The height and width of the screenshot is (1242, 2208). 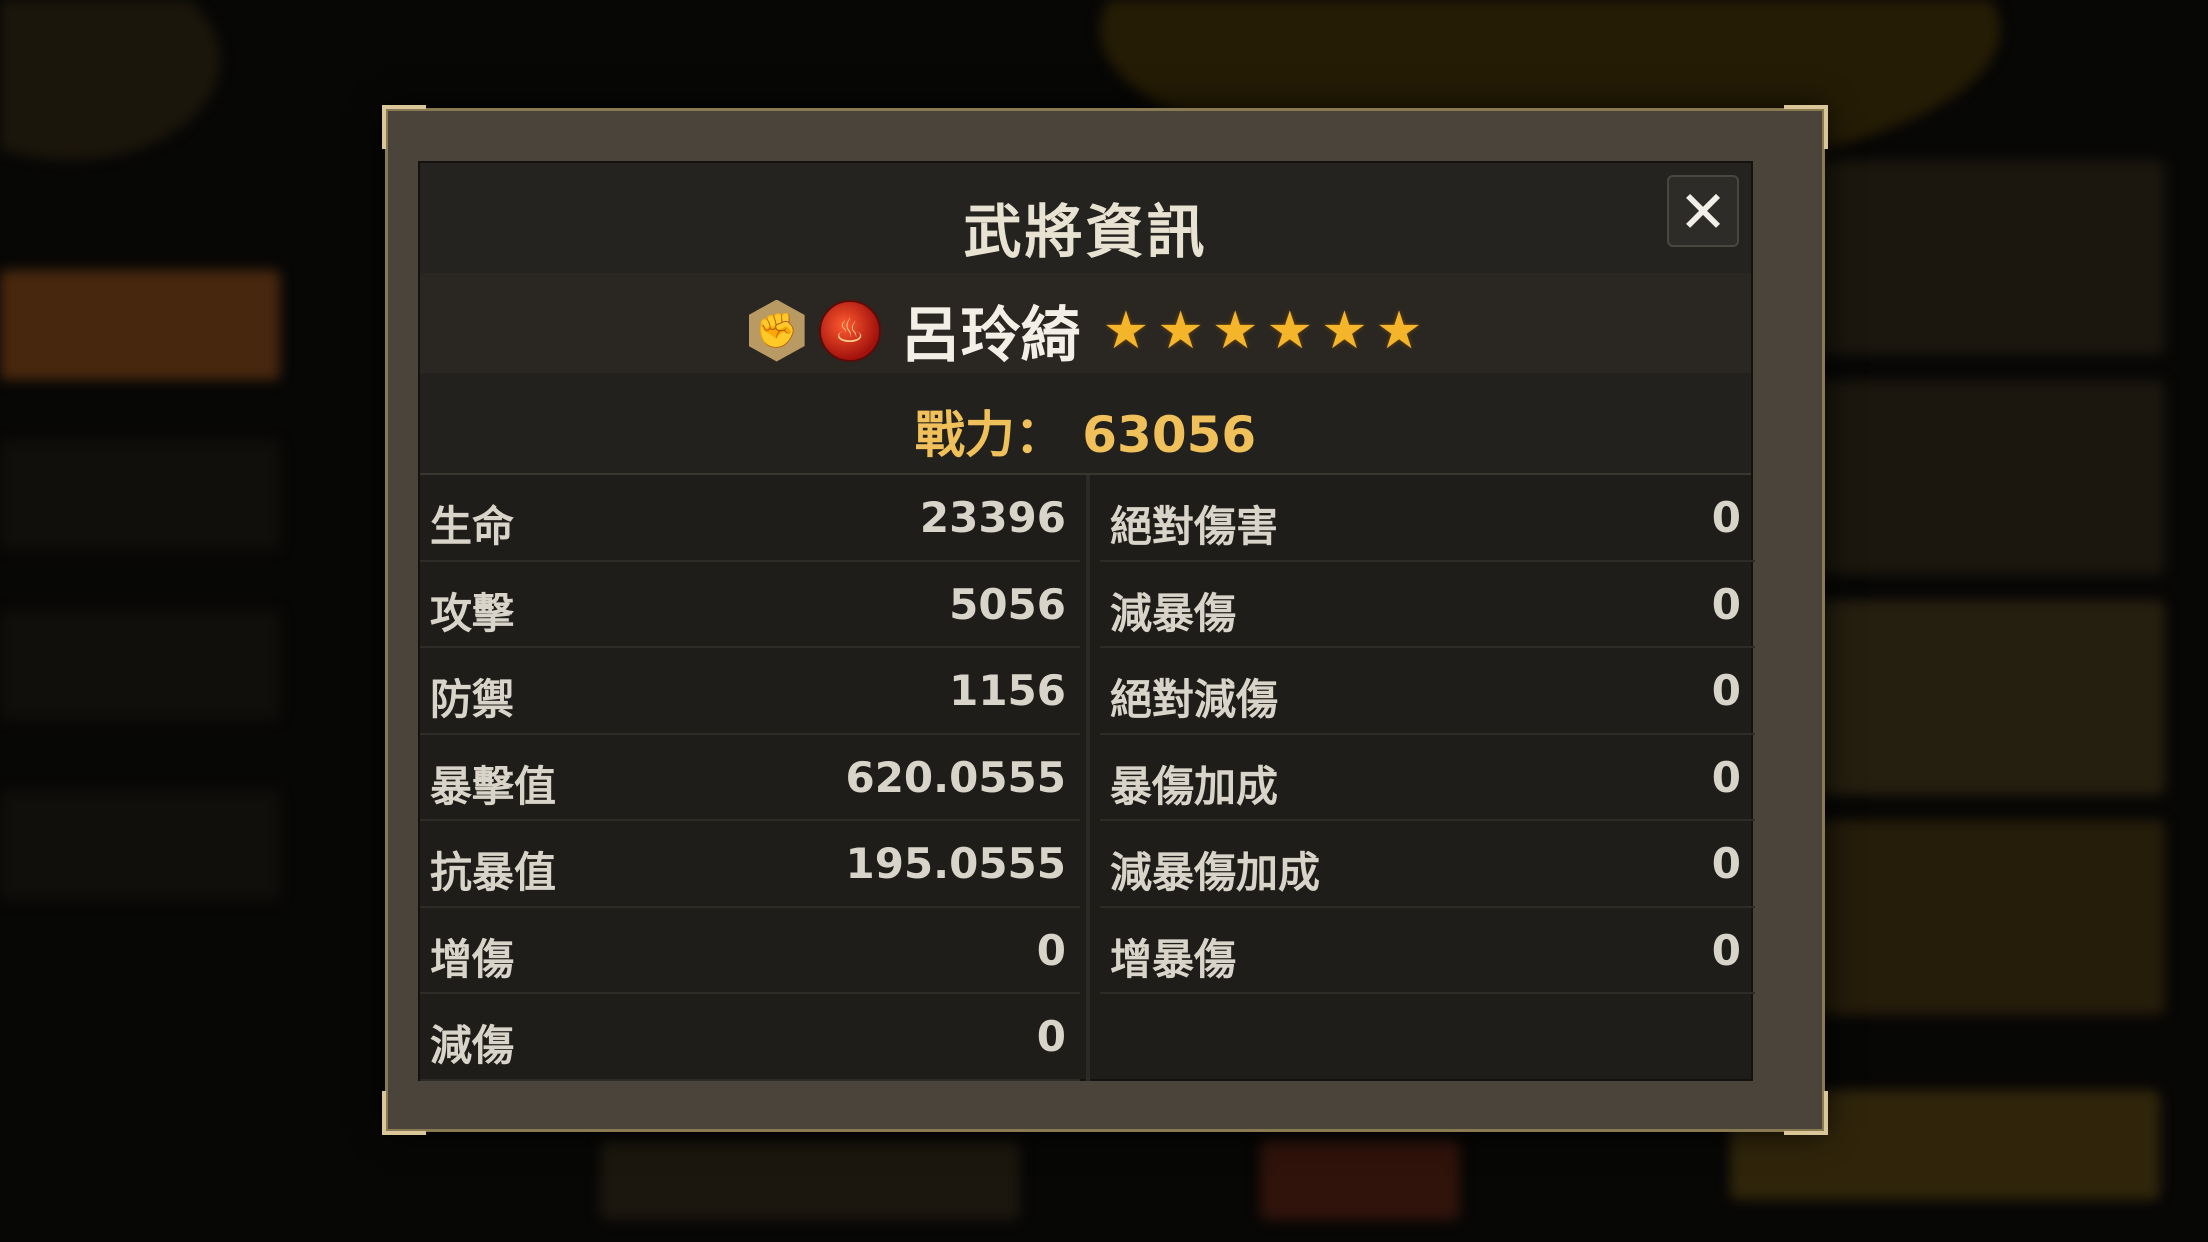 I want to click on close-button: ✕, so click(x=1703, y=211).